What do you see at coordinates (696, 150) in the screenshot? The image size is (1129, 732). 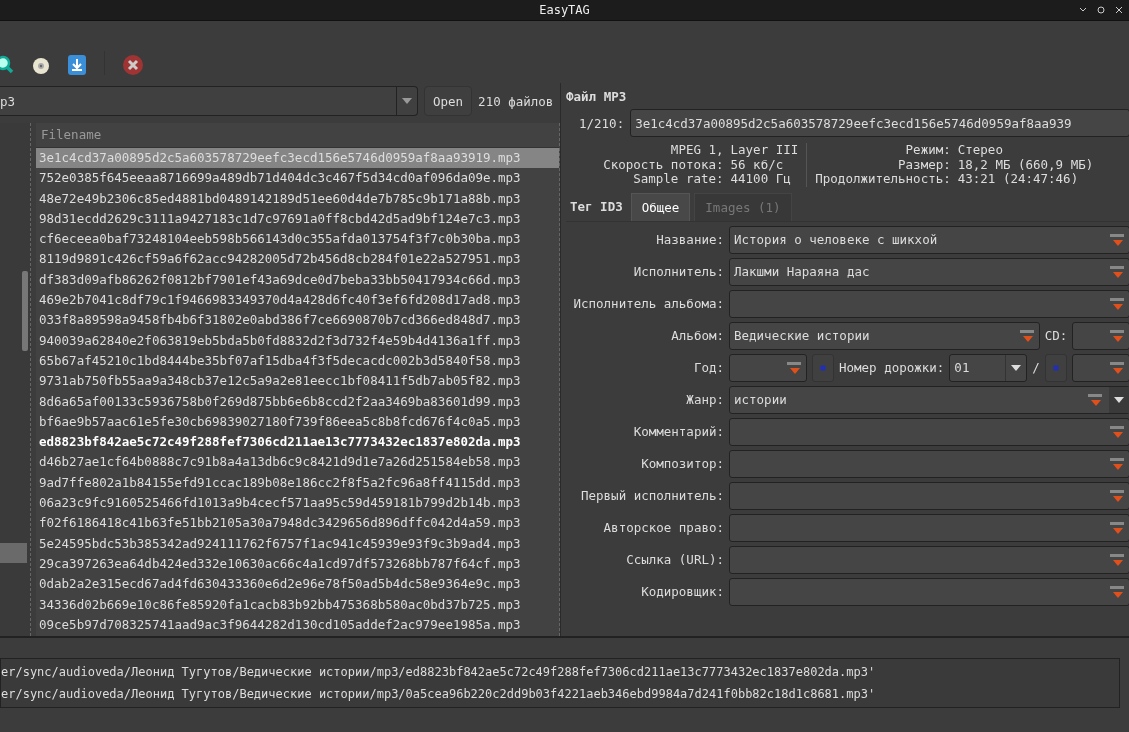 I see `info-label: MPEG 1,` at bounding box center [696, 150].